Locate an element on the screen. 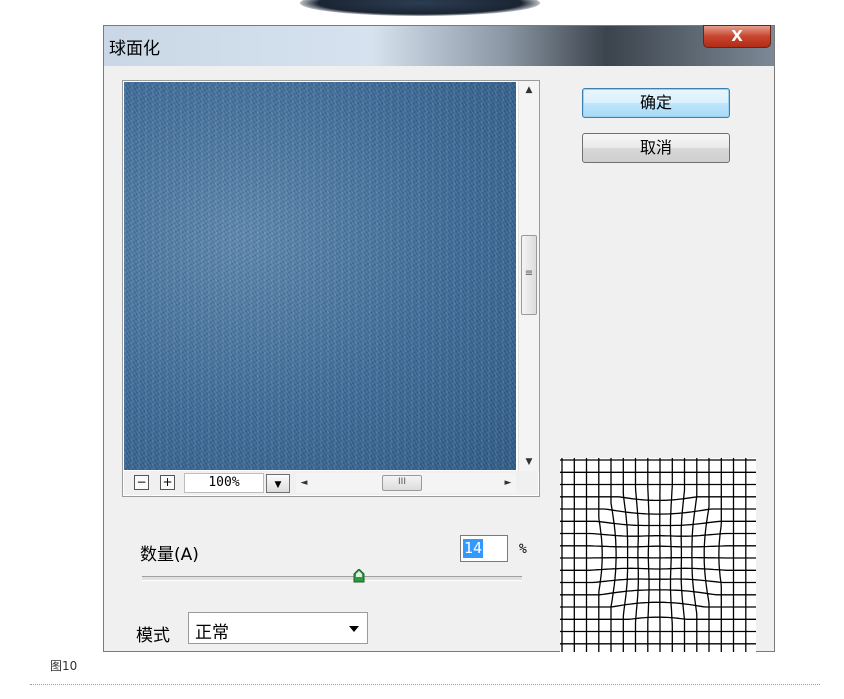 This screenshot has width=844, height=699. mode-selected-value: 正常 is located at coordinates (212, 633).